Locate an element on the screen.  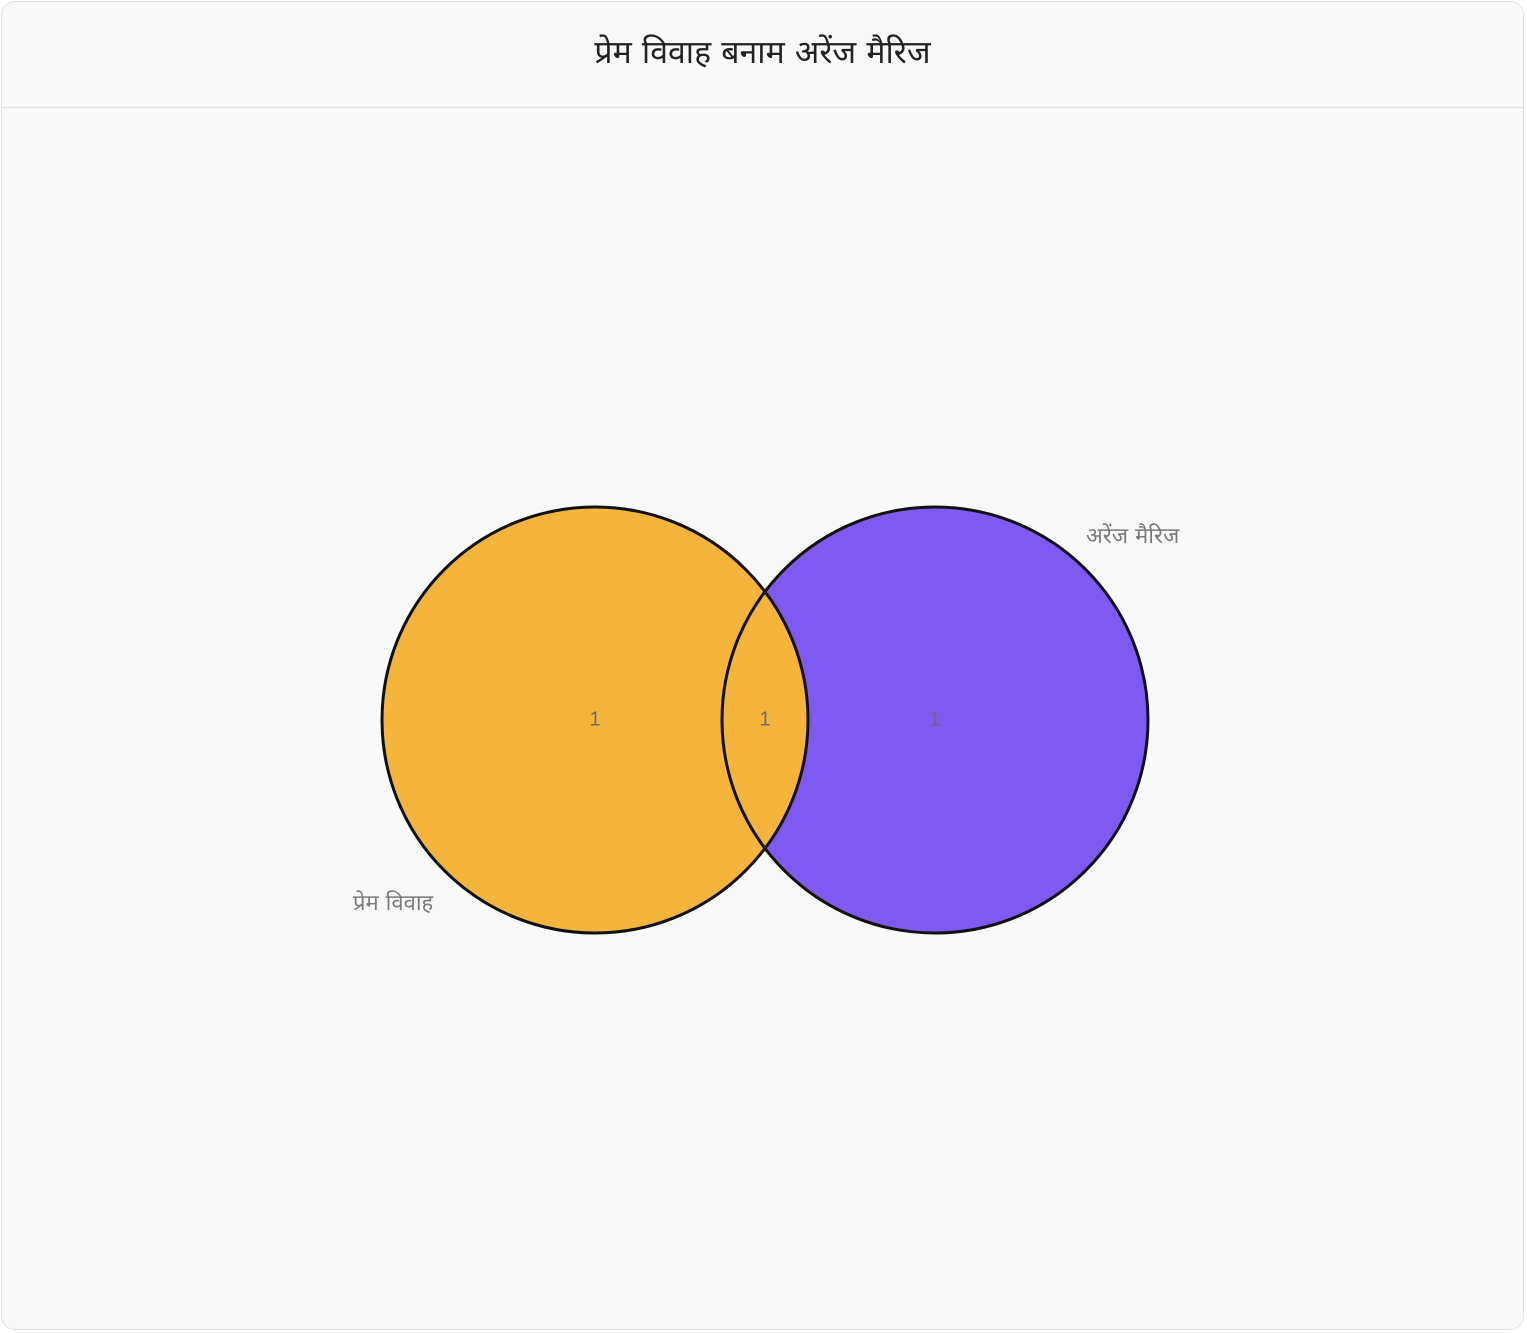
chart-header: प्रेम विवाह बनाम अरेंज मैरिज is located at coordinates (762, 55).